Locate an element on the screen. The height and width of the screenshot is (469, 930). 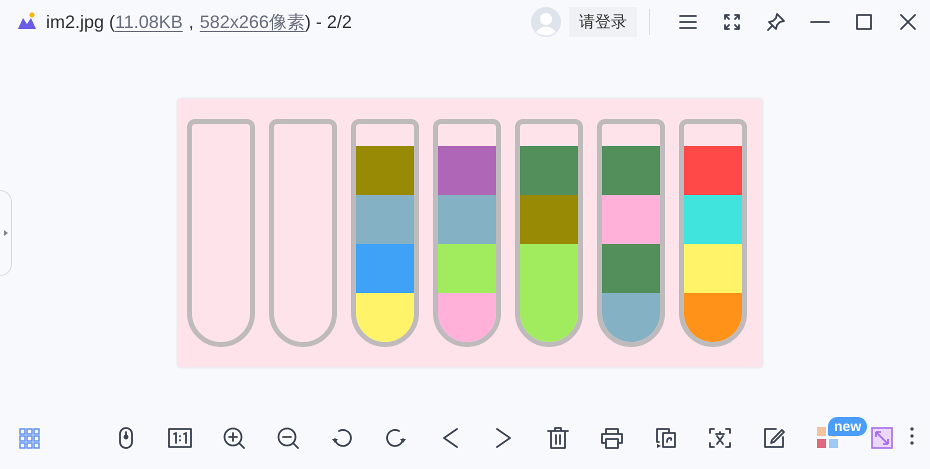
login-button: 请登录 is located at coordinates (603, 22).